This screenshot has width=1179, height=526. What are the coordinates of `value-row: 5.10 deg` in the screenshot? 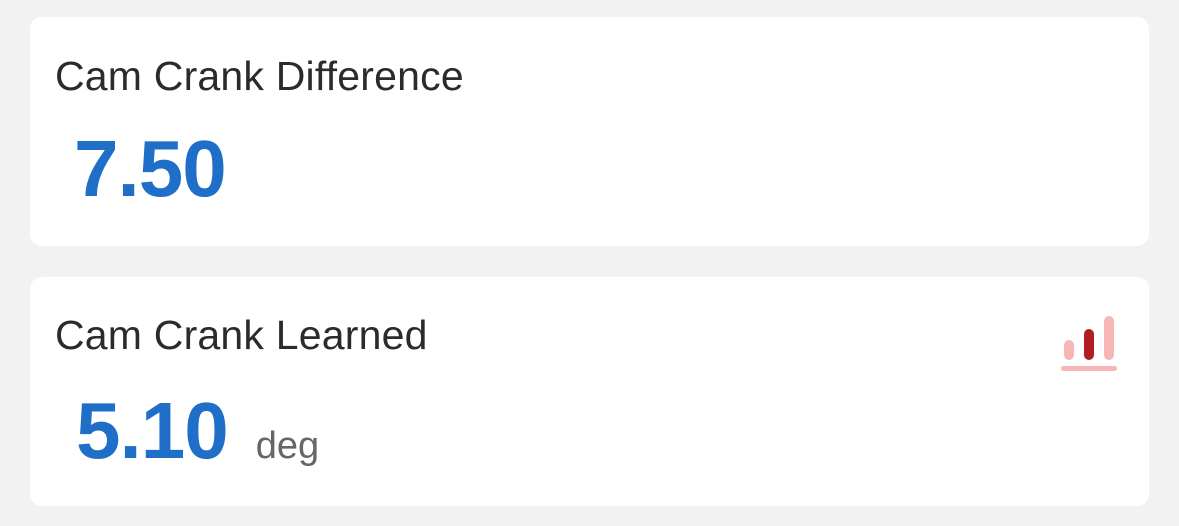 It's located at (197, 431).